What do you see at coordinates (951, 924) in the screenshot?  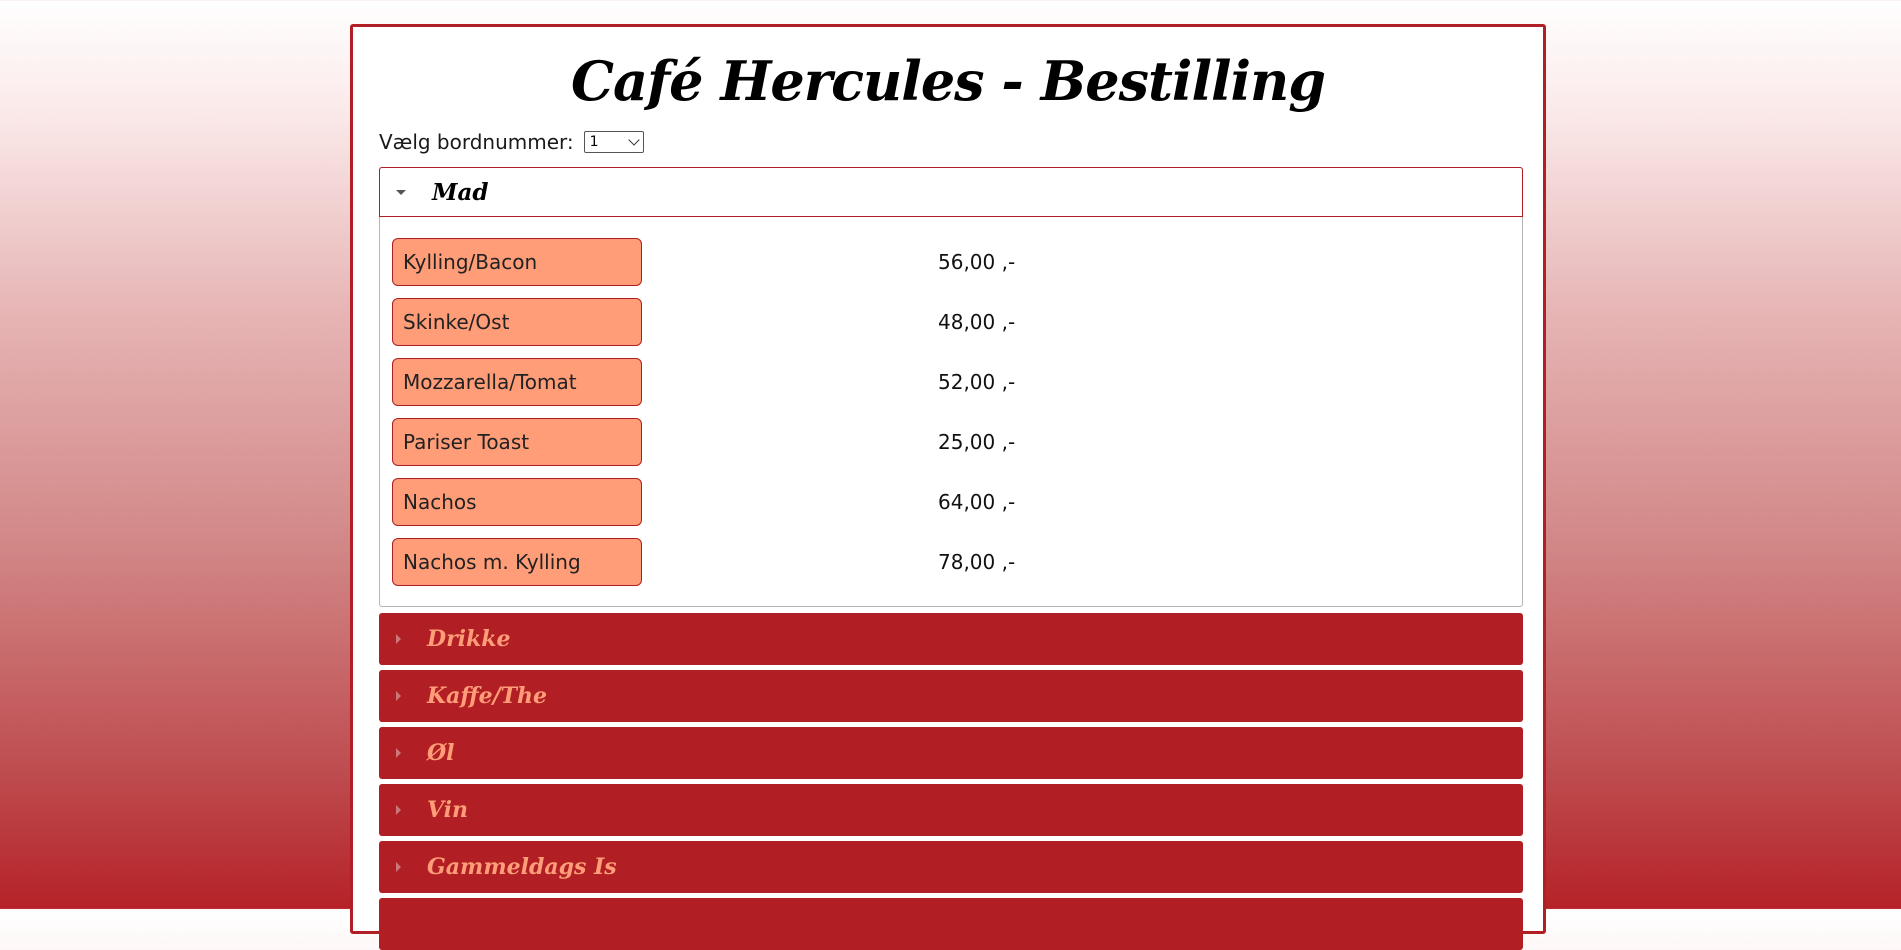 I see `accordion-header-more` at bounding box center [951, 924].